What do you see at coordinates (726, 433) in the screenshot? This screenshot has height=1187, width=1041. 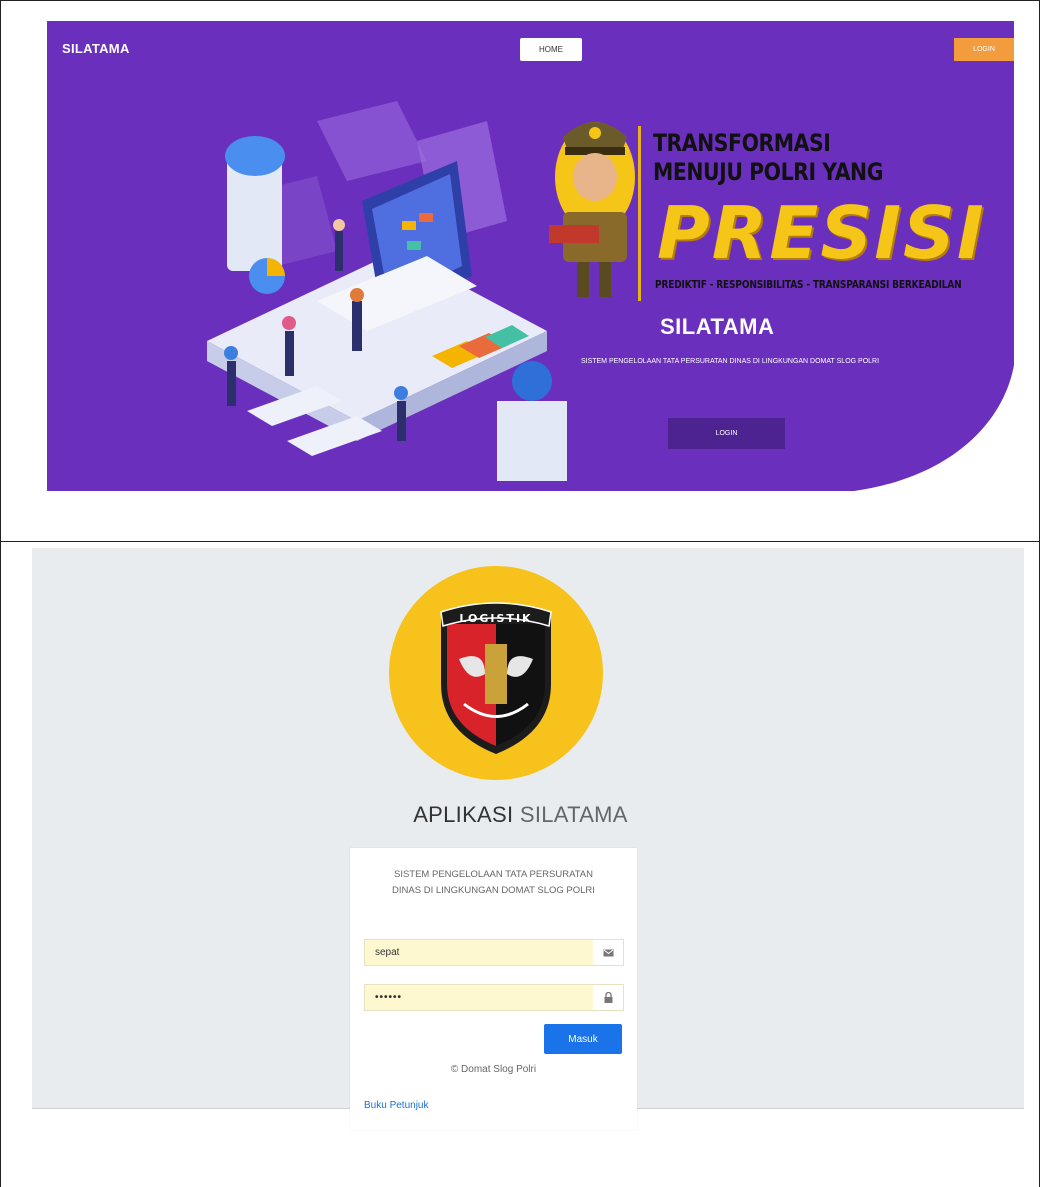 I see `hero-login-button: LOGIN` at bounding box center [726, 433].